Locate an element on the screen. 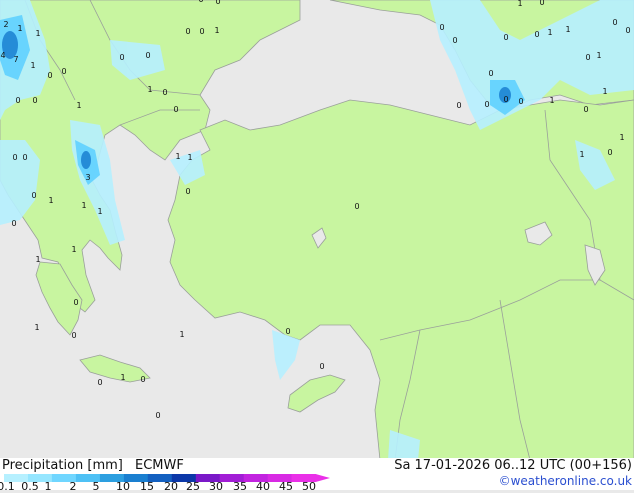 This screenshot has width=634, height=493. legend-tick-label: 40 is located at coordinates (263, 486).